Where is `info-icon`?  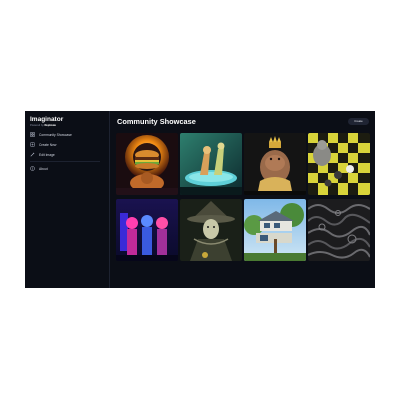 info-icon is located at coordinates (32, 168).